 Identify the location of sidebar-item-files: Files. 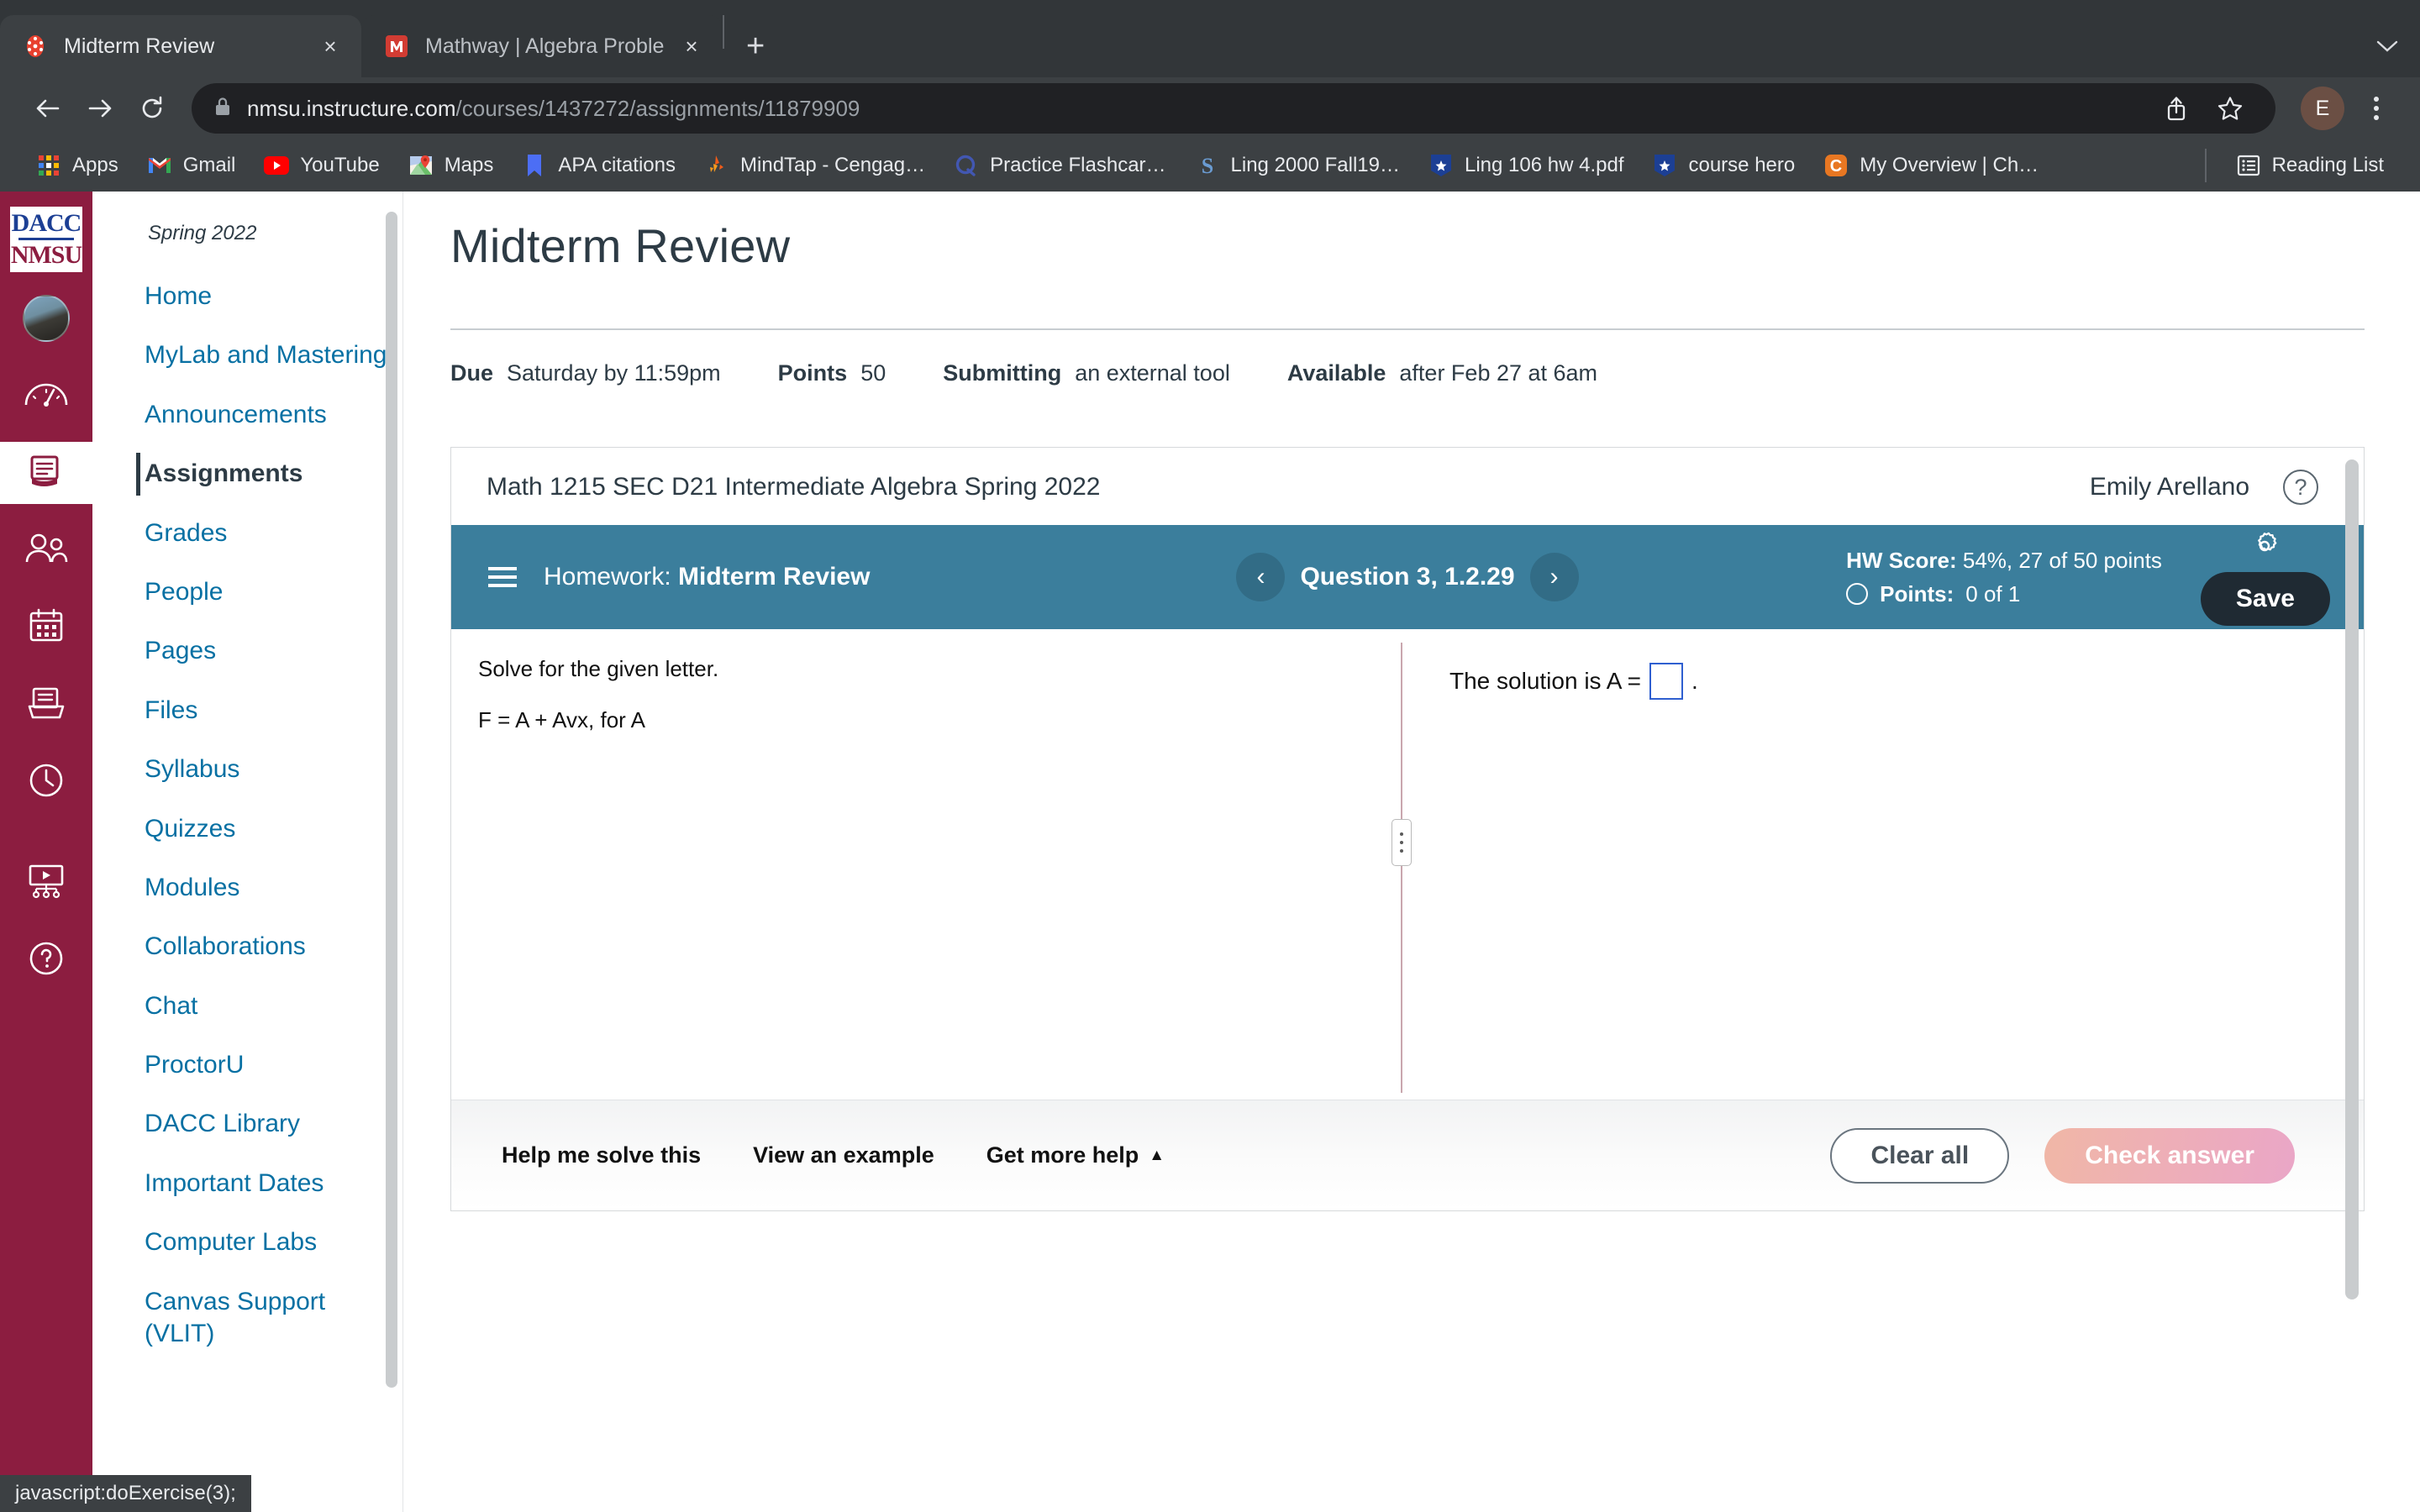
(247, 710).